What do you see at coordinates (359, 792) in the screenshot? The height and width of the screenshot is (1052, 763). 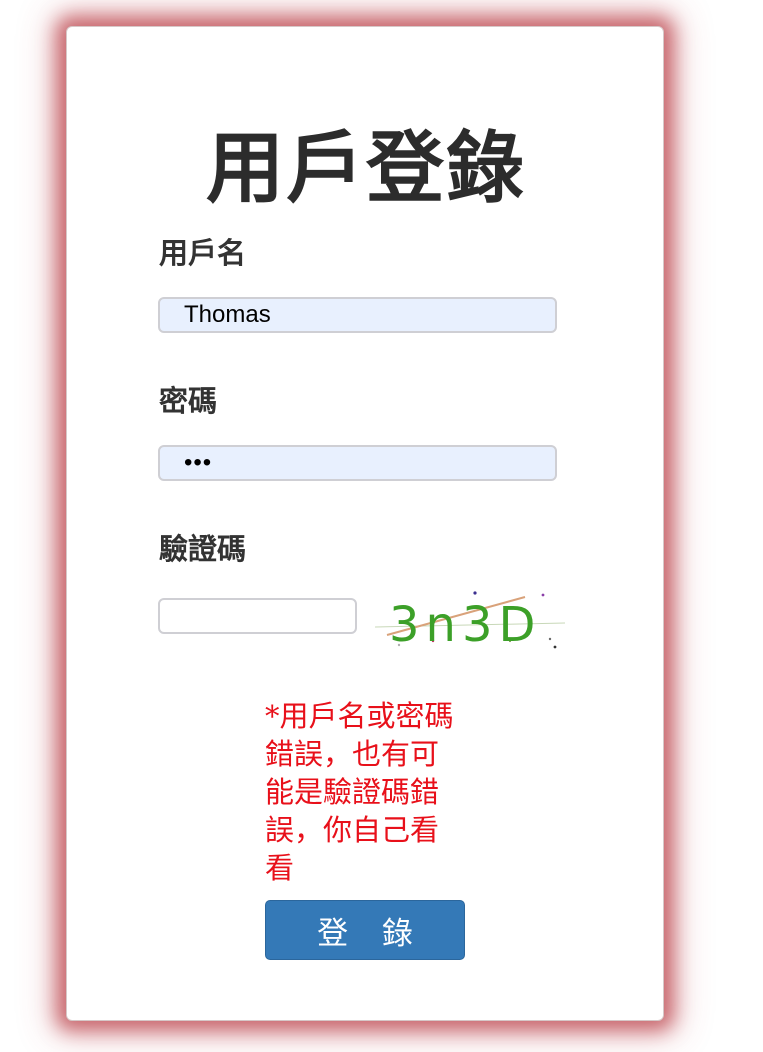 I see `error-message: *用戶名或密碼錯誤，也有可能是驗證碼錯誤，你自己看看` at bounding box center [359, 792].